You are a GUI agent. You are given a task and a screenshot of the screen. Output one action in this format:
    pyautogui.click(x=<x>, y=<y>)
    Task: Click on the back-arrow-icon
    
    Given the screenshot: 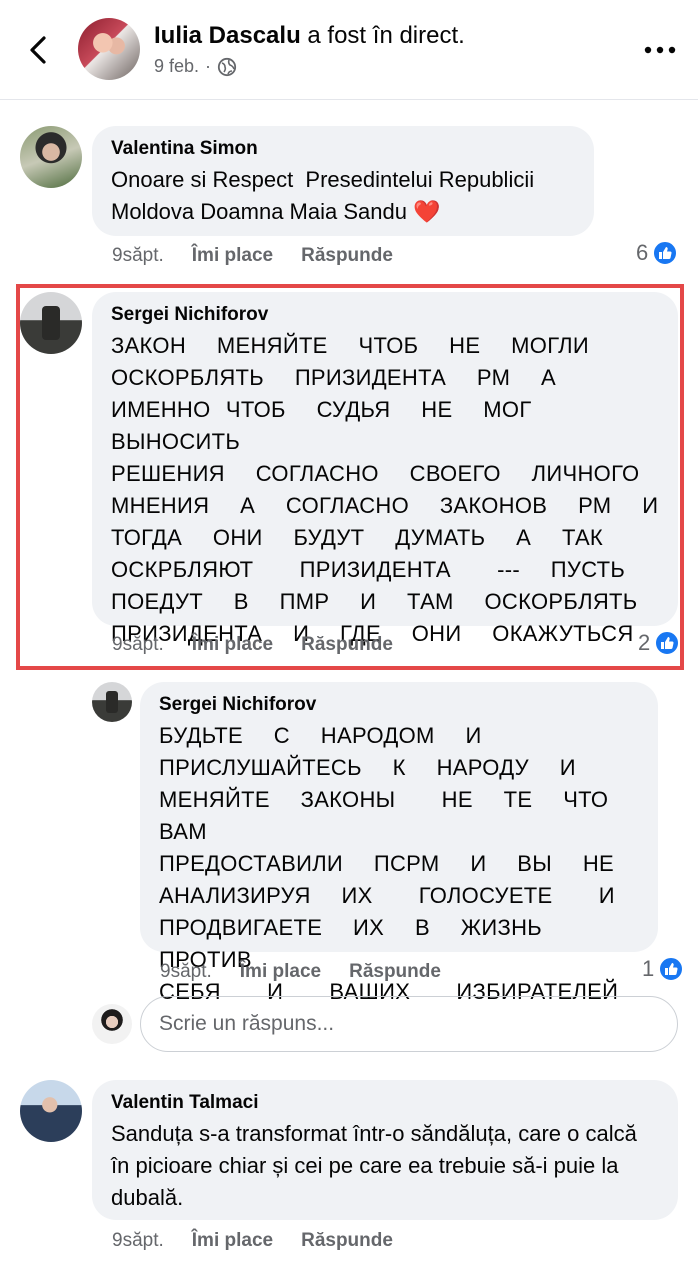 What is the action you would take?
    pyautogui.click(x=38, y=50)
    